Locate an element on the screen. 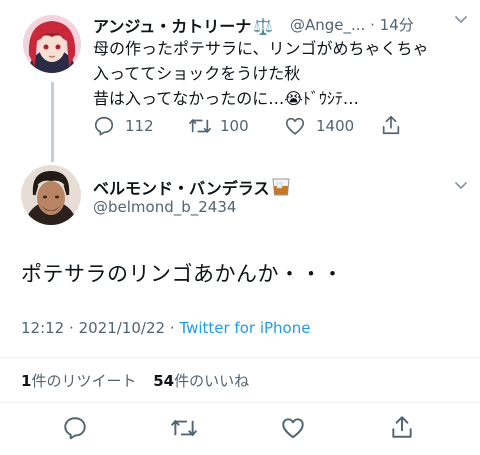 This screenshot has height=455, width=480. tweet-source-link: Twitter for iPhone is located at coordinates (244, 328).